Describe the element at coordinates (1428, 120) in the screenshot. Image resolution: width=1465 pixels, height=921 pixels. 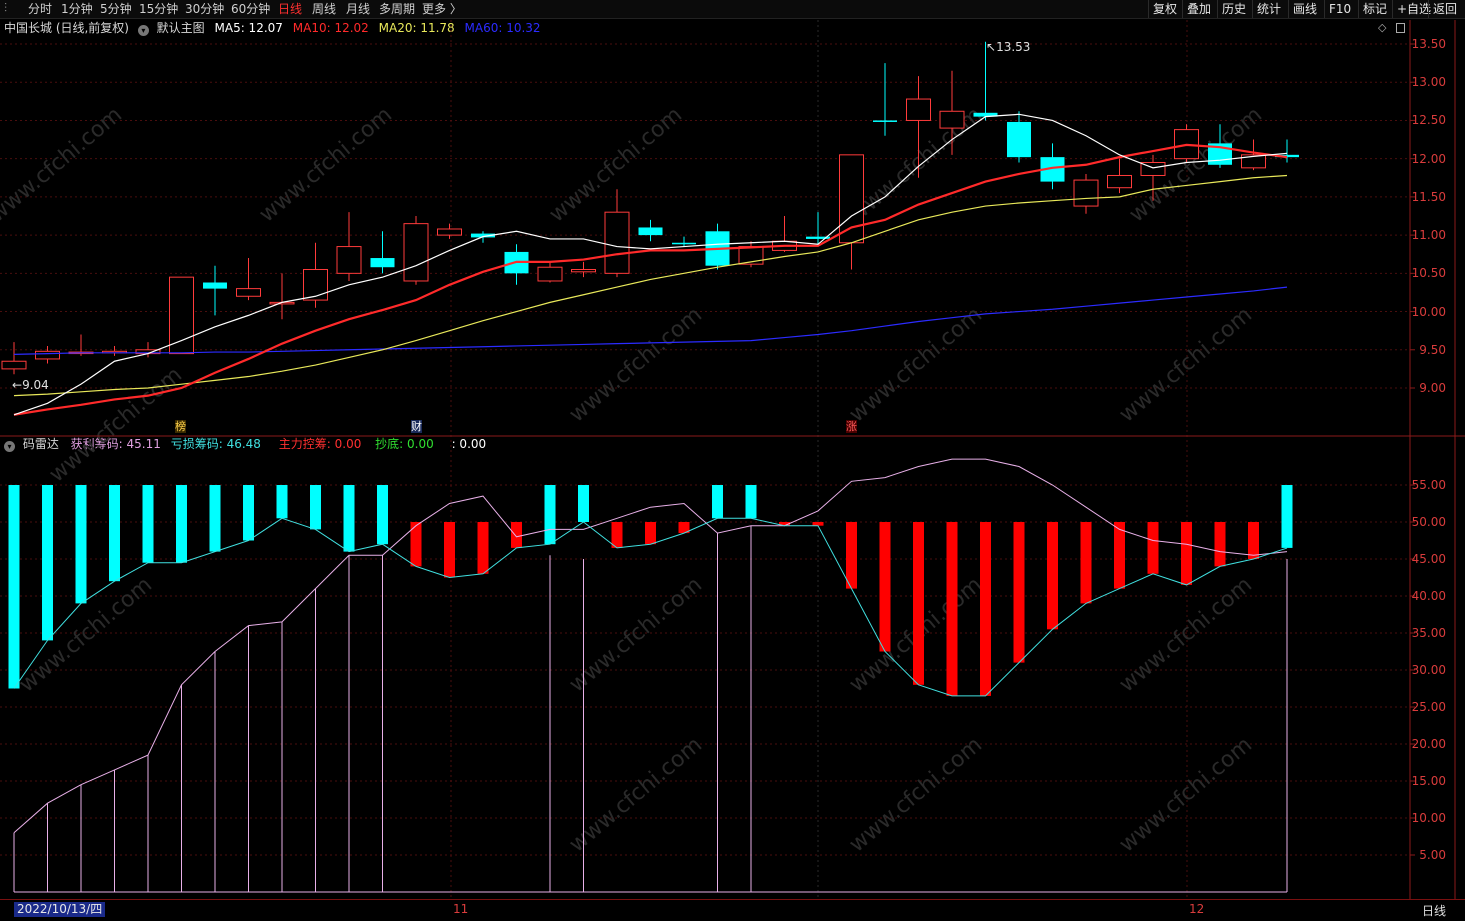
I see `price-tick: 12.50` at that location.